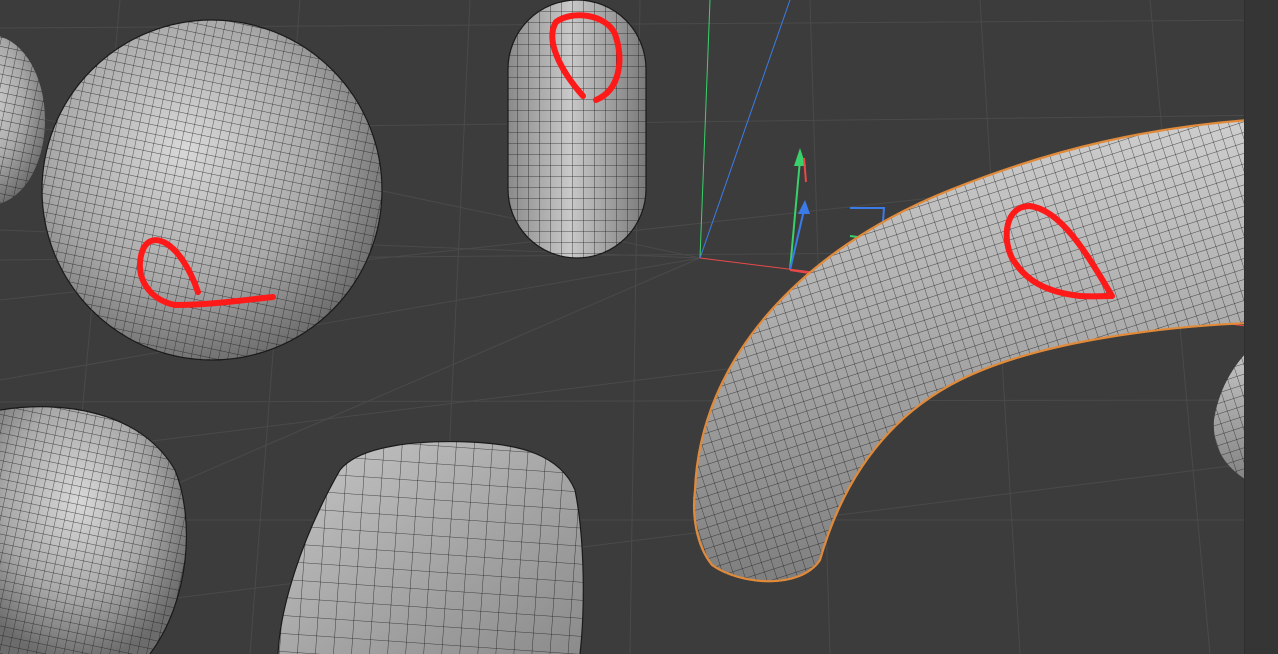  I want to click on cube-object, so click(430, 547).